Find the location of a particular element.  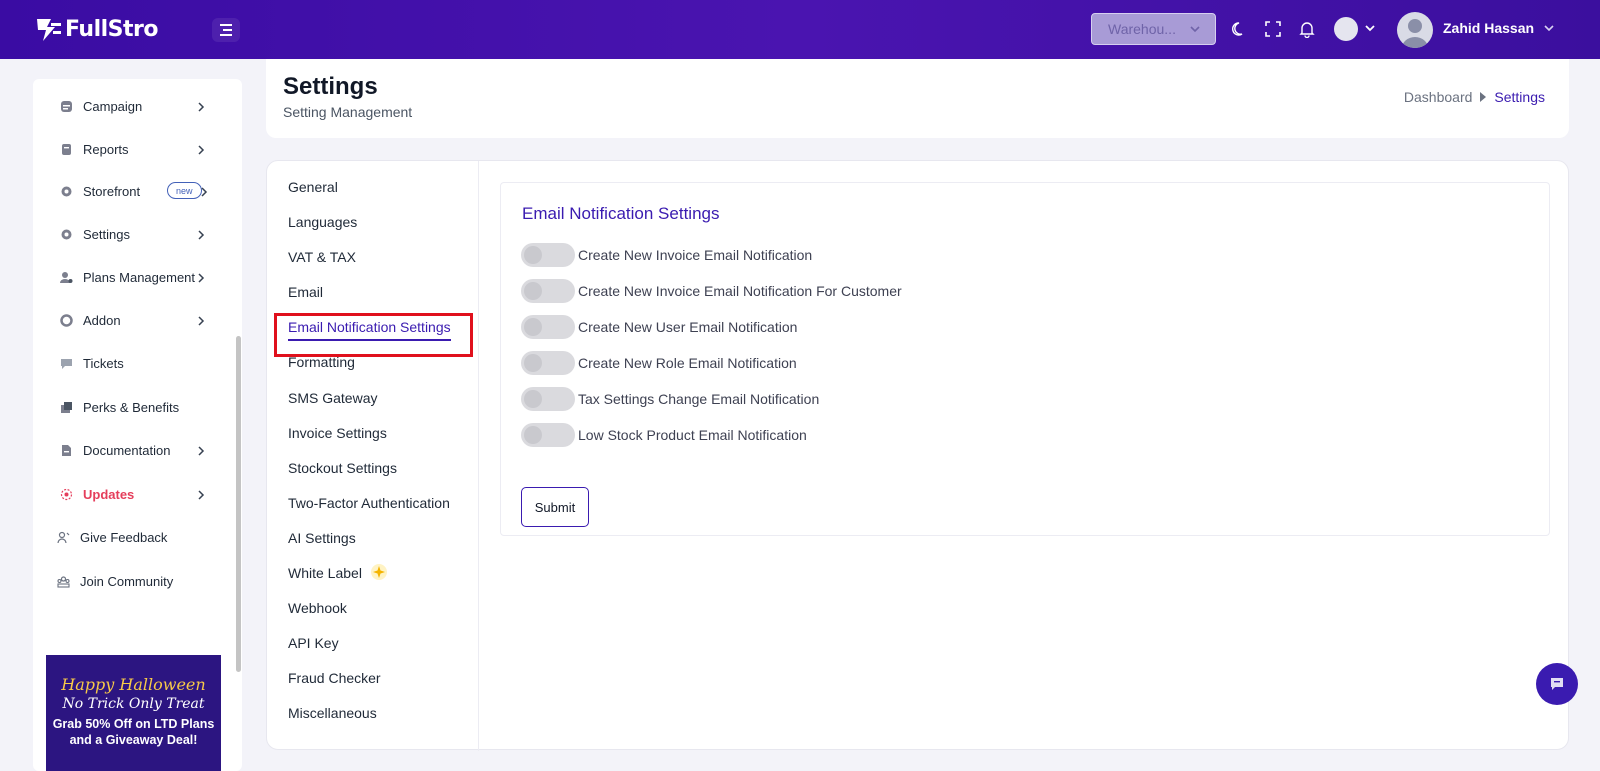

sidebar-item-storefront: Storefront new is located at coordinates (137, 191).